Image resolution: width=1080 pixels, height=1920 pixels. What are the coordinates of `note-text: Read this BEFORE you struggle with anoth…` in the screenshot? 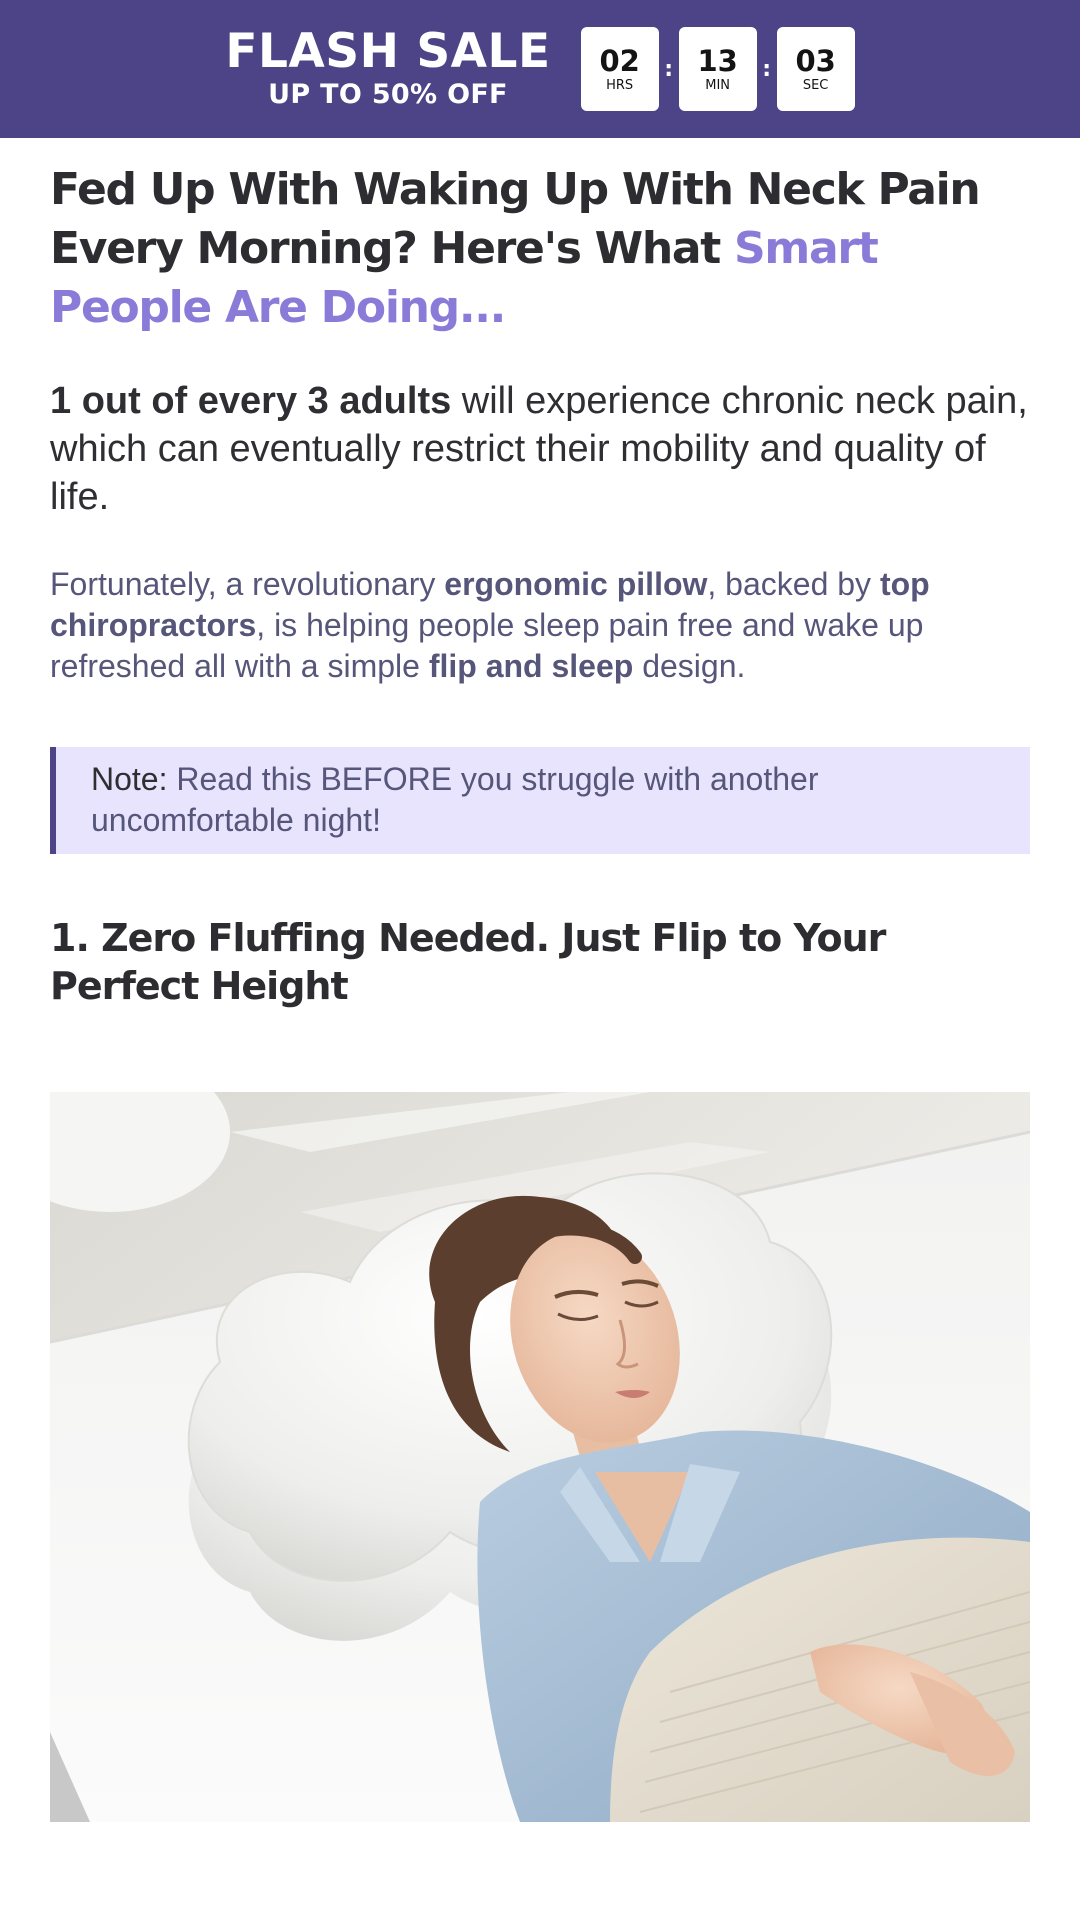 It's located at (455, 799).